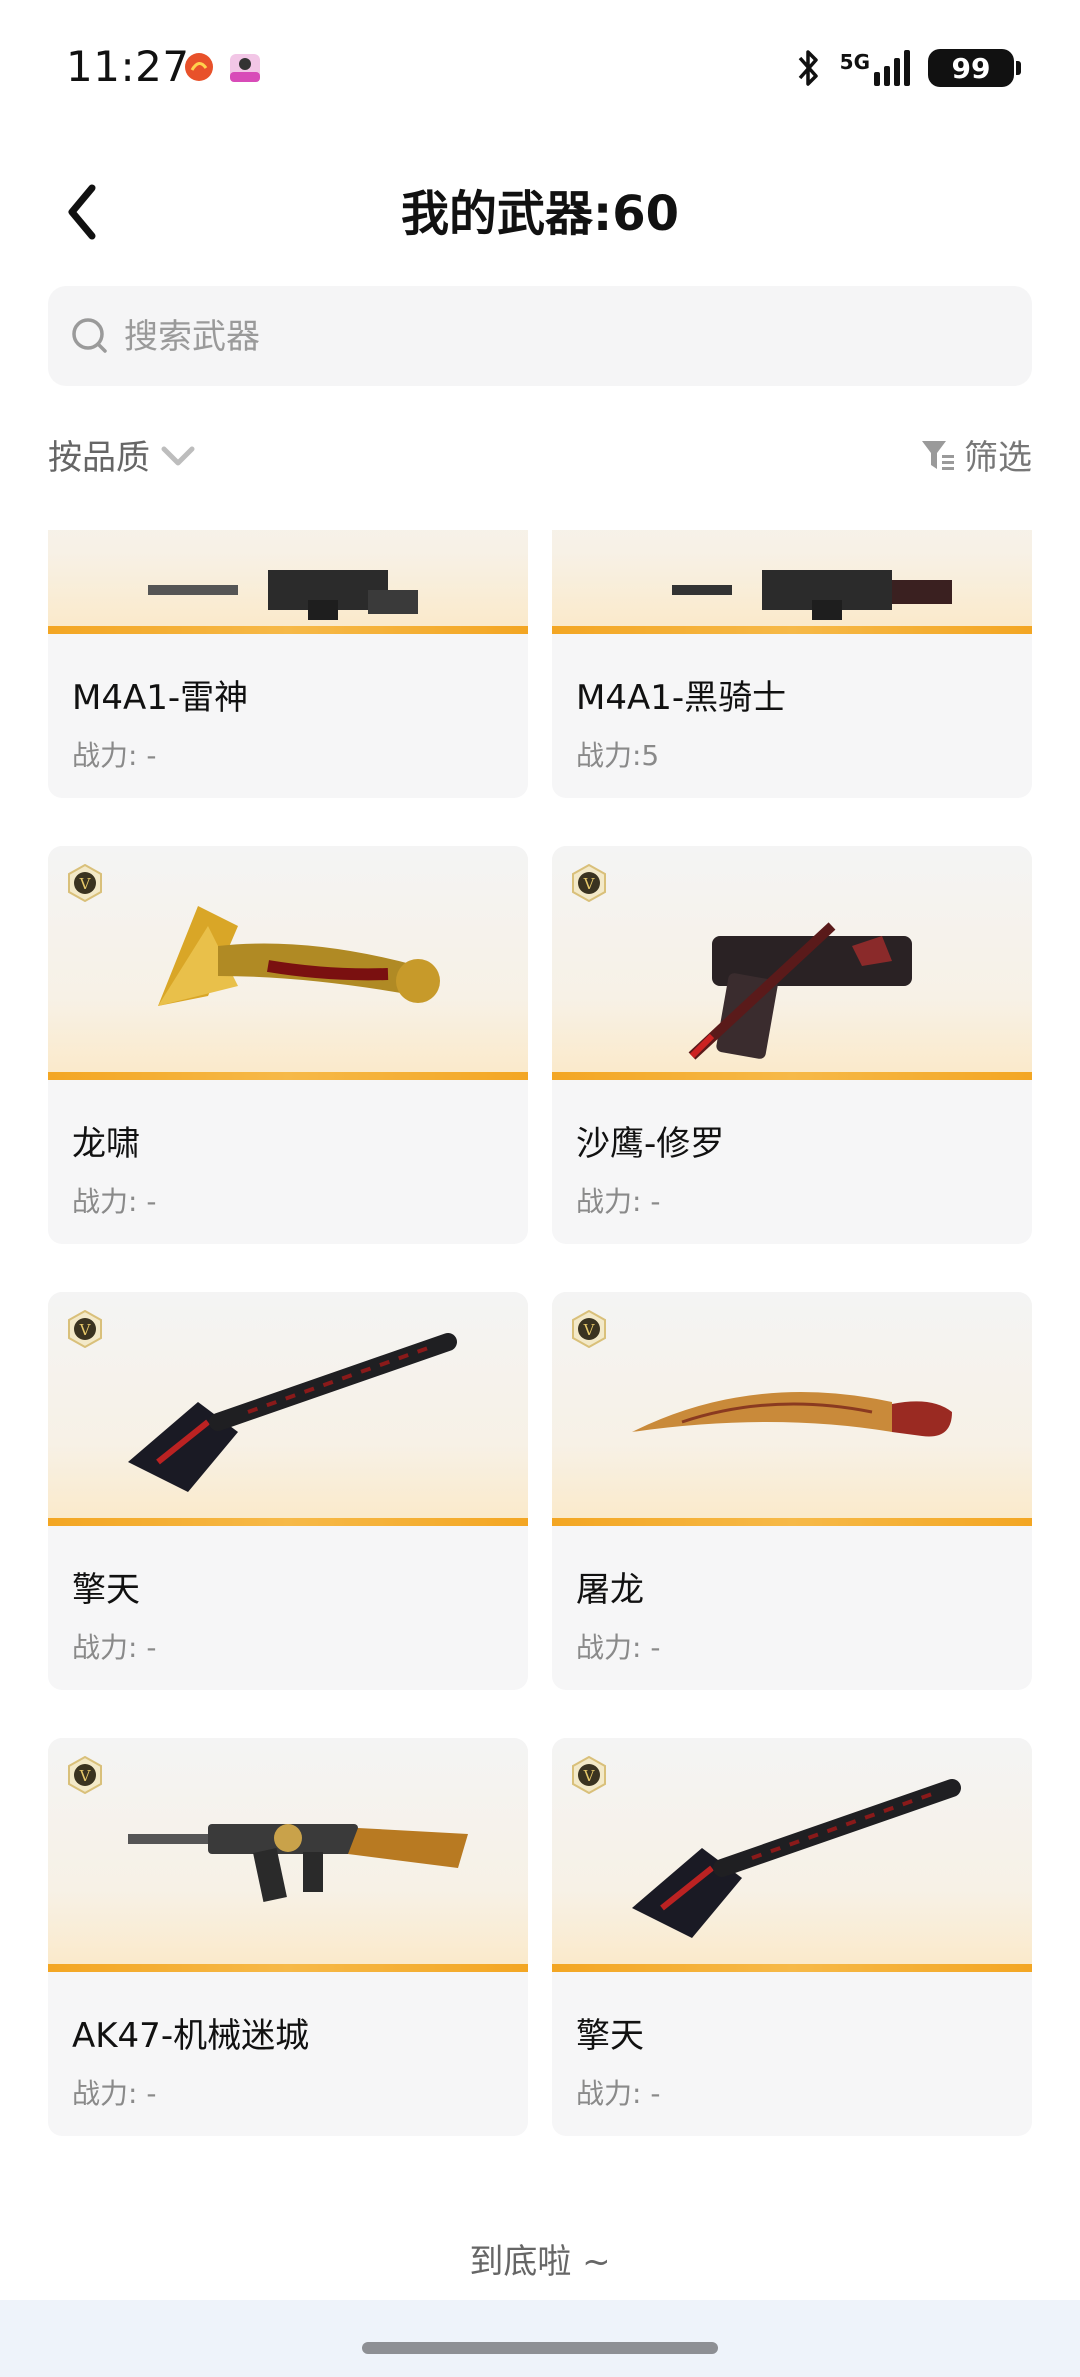 The height and width of the screenshot is (2377, 1080). Describe the element at coordinates (971, 68) in the screenshot. I see `battery-level: 99` at that location.